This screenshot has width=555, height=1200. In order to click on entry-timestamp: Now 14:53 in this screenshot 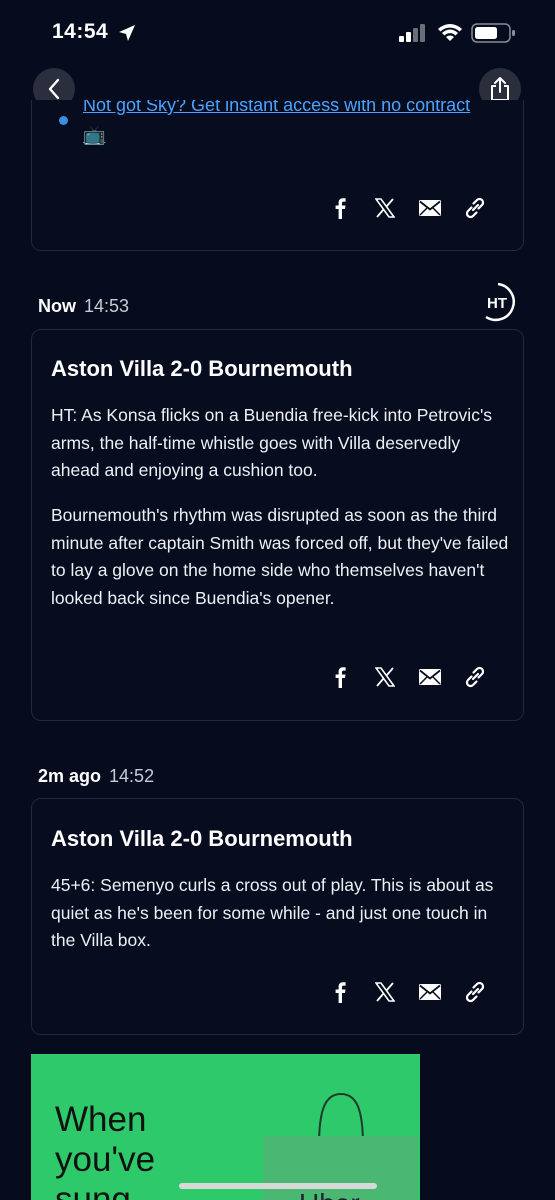, I will do `click(83, 306)`.